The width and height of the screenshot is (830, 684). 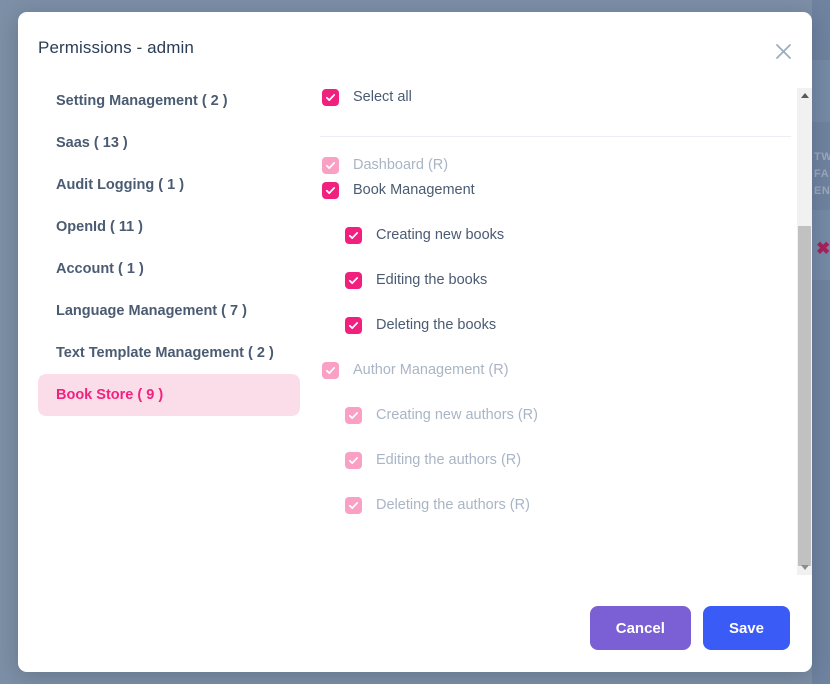 What do you see at coordinates (142, 101) in the screenshot?
I see `group-item-label: Setting Management ( 2 )` at bounding box center [142, 101].